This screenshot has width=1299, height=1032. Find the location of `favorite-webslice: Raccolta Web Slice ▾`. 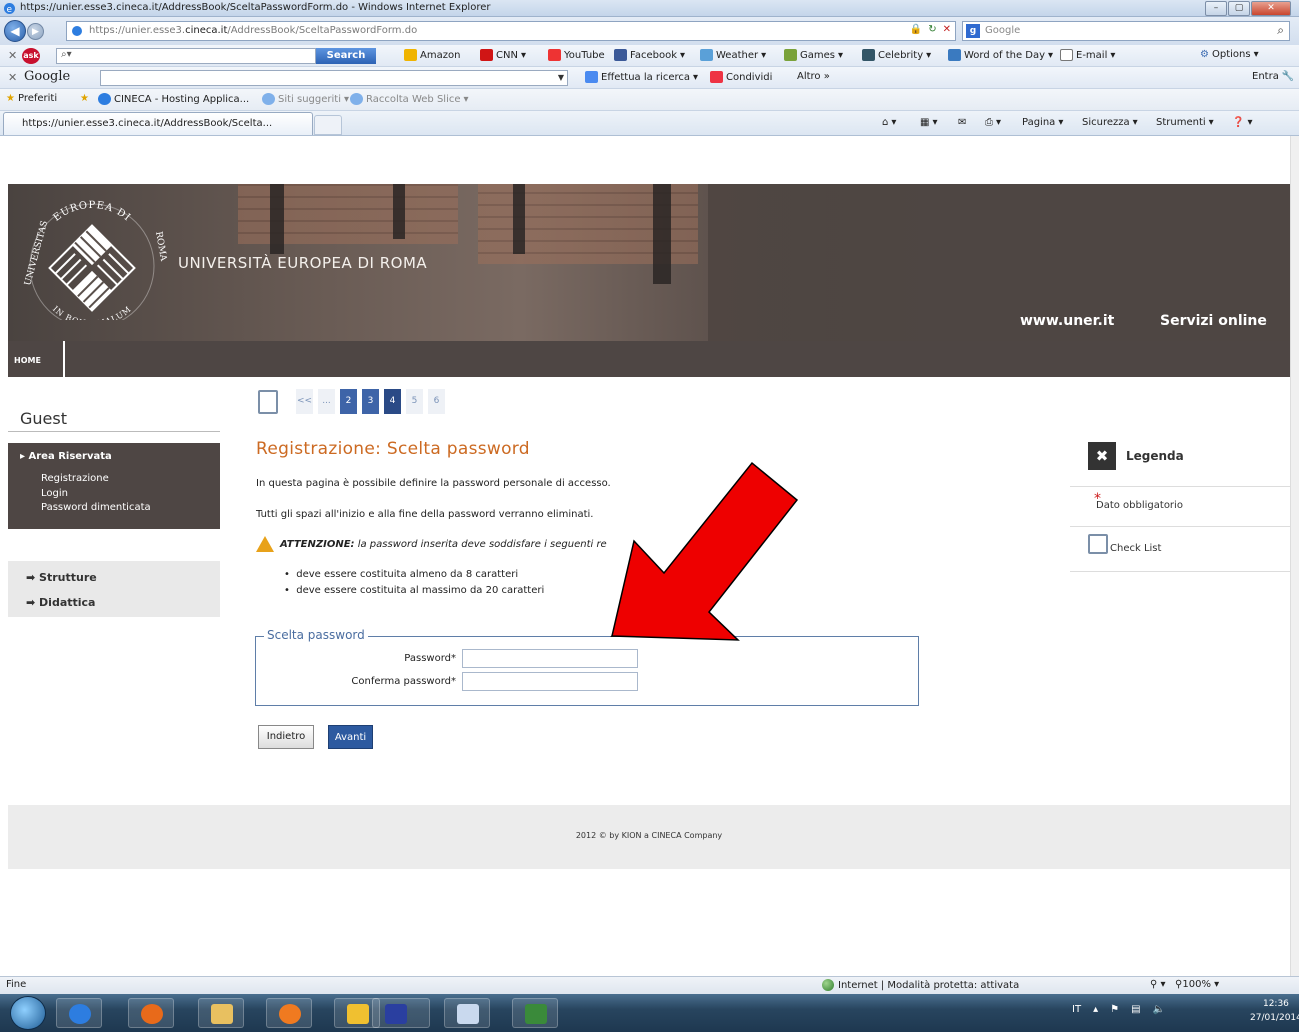

favorite-webslice: Raccolta Web Slice ▾ is located at coordinates (409, 99).